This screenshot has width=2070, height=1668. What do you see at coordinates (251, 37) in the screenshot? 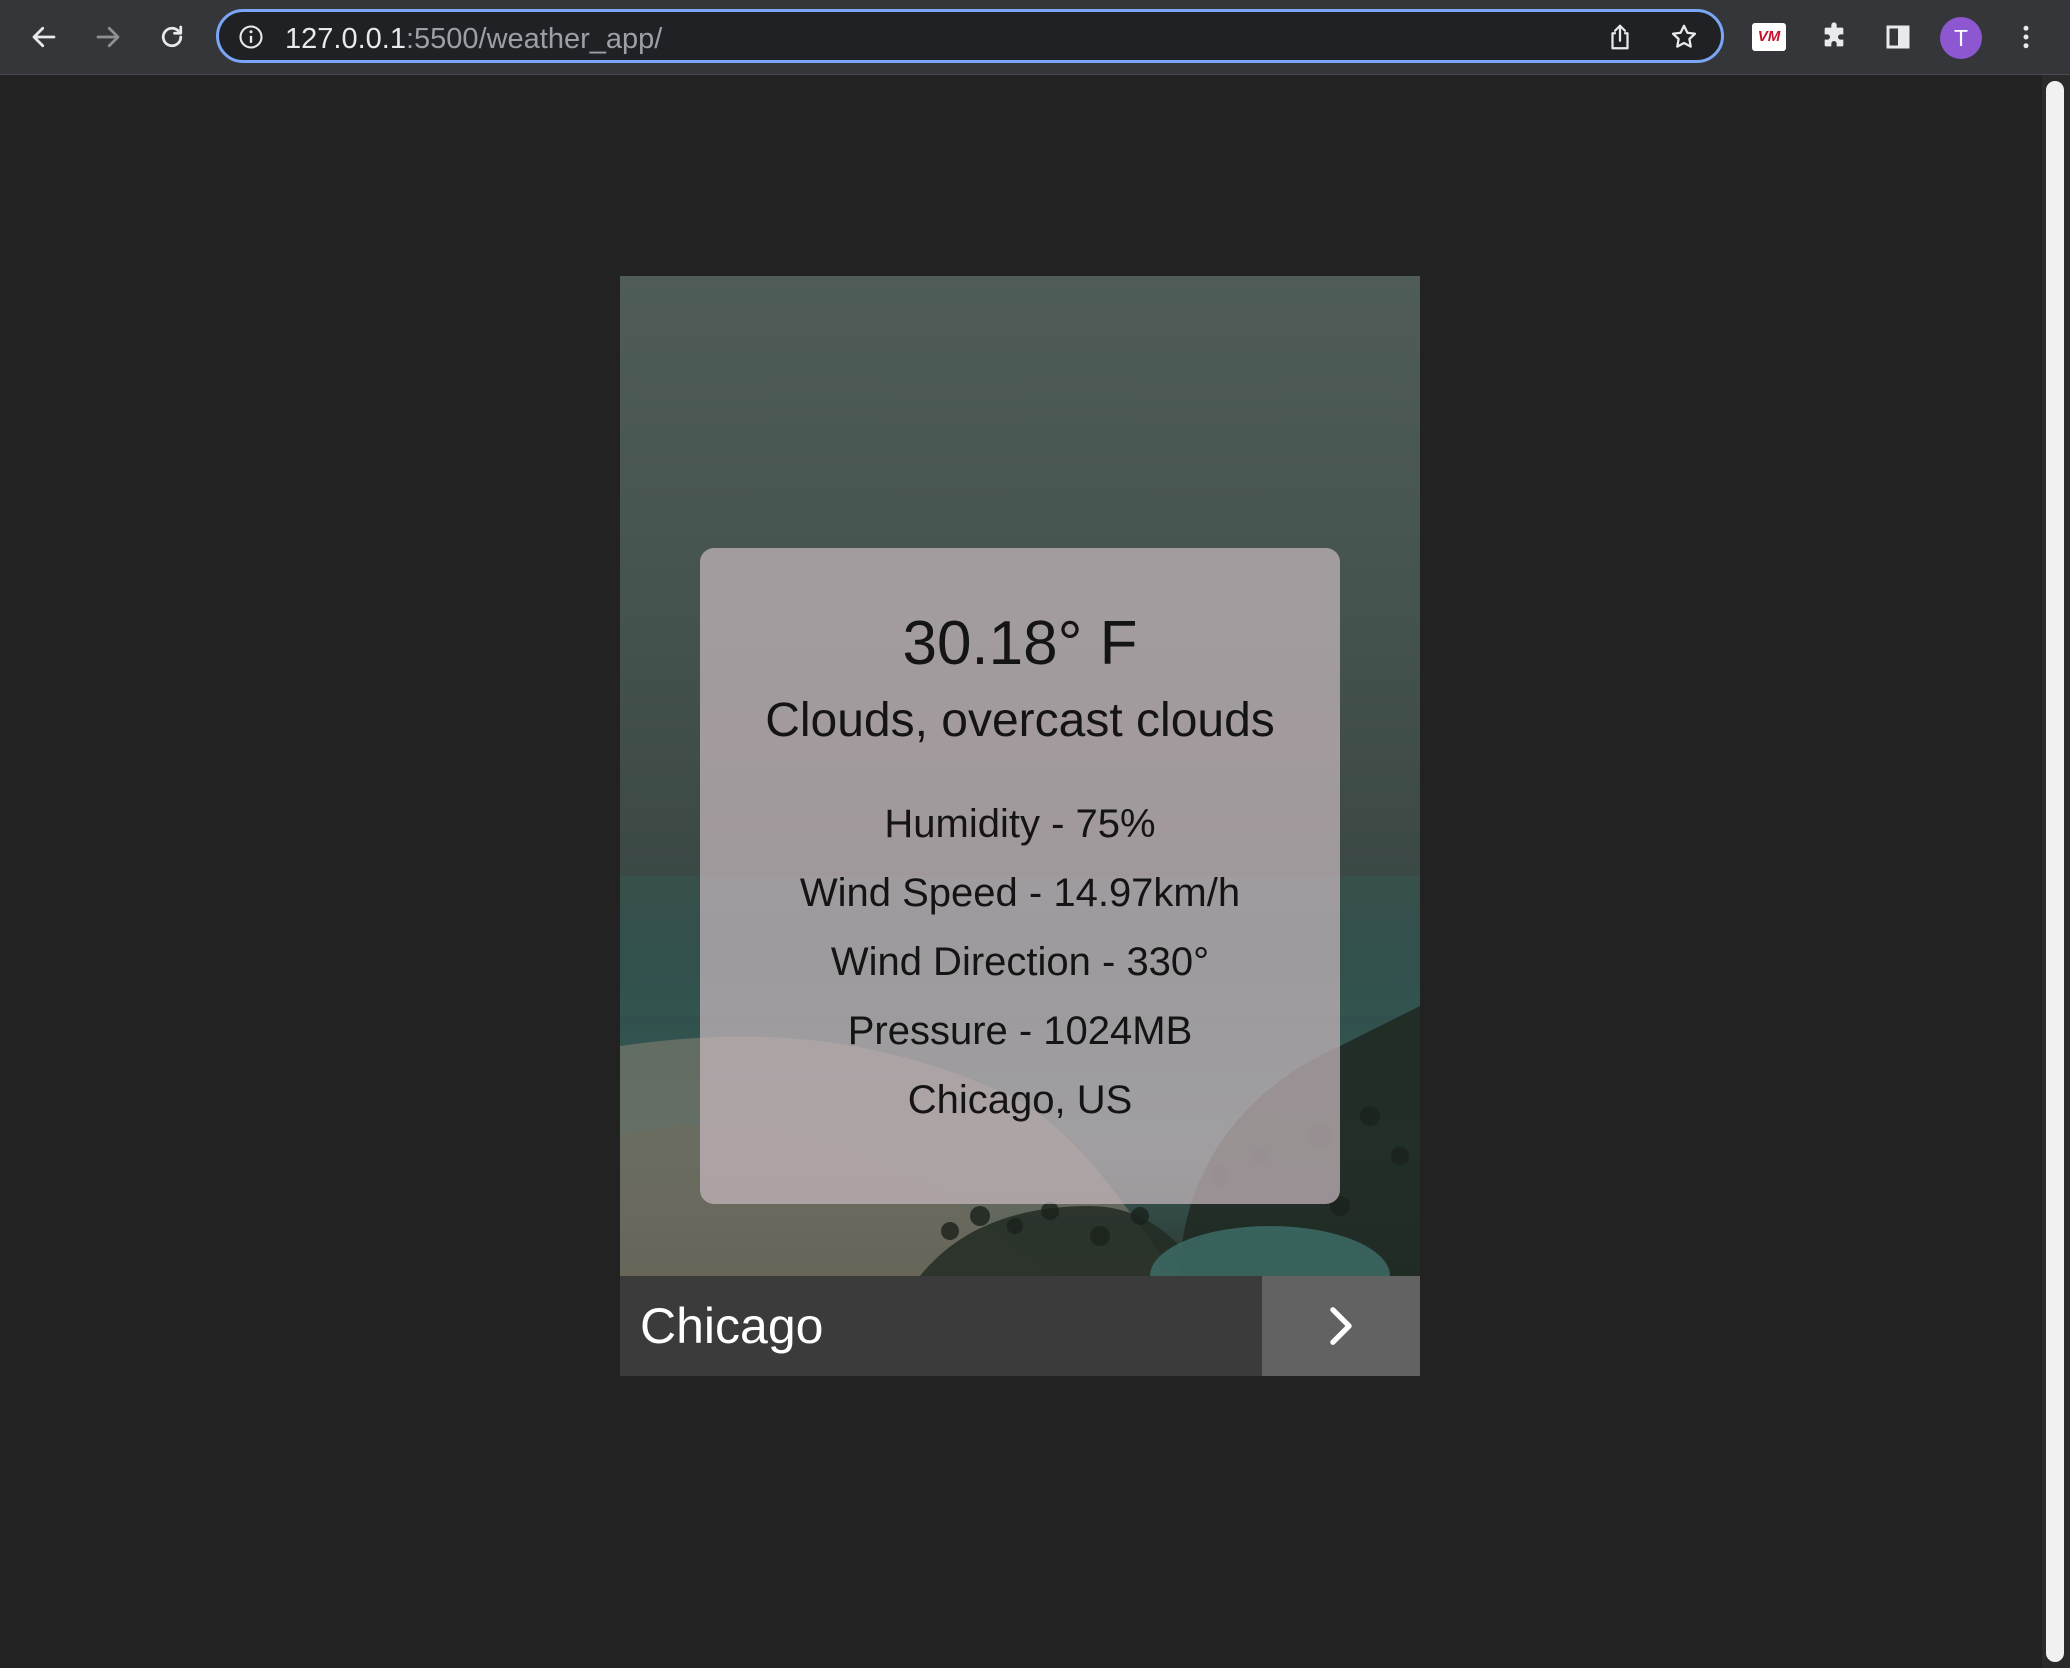
I see `site-info-icon` at bounding box center [251, 37].